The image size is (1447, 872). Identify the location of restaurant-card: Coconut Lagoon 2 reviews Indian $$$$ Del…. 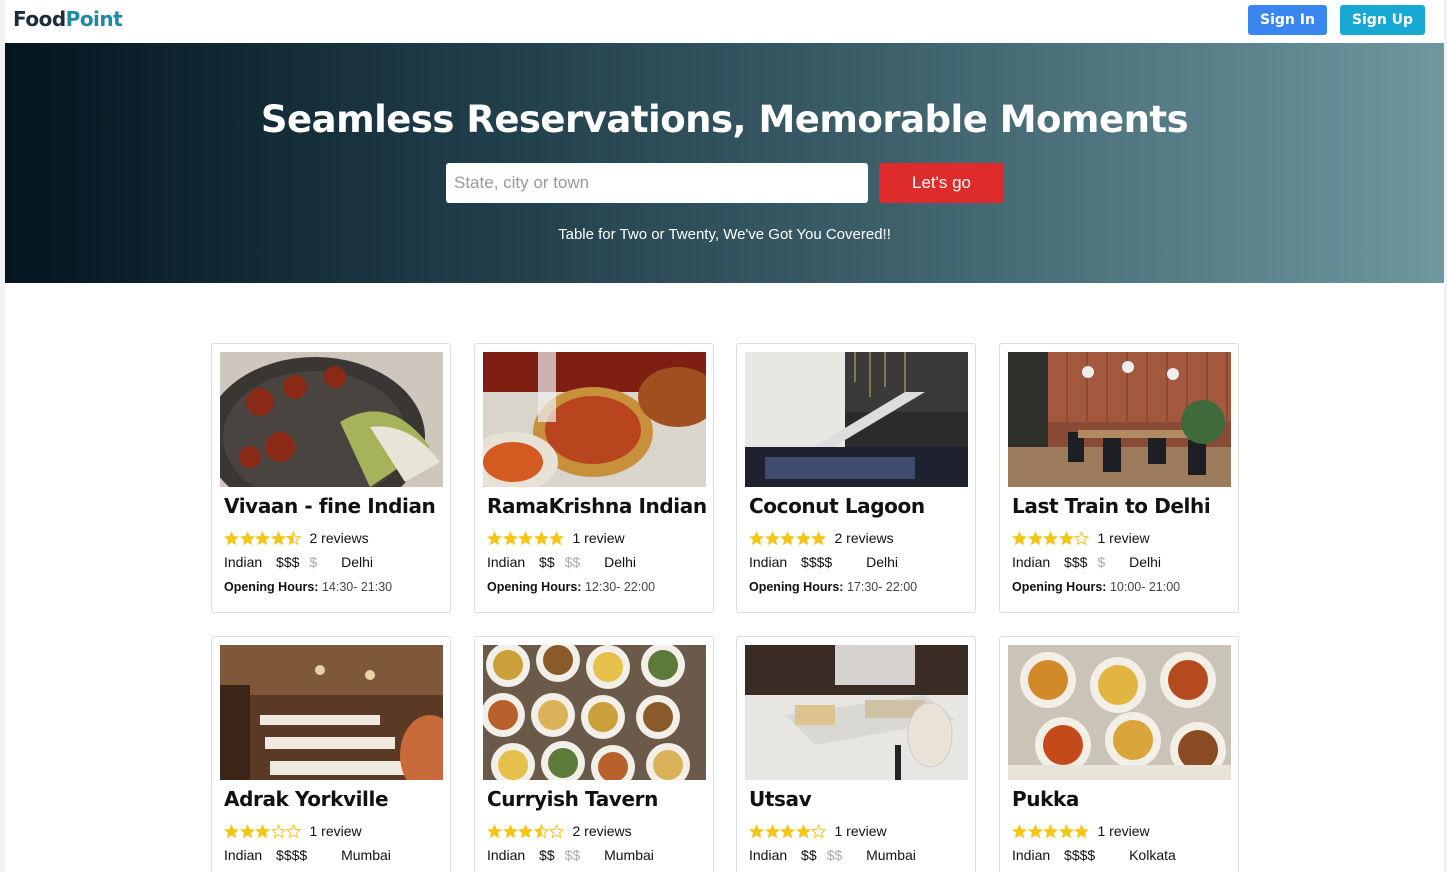
(856, 478).